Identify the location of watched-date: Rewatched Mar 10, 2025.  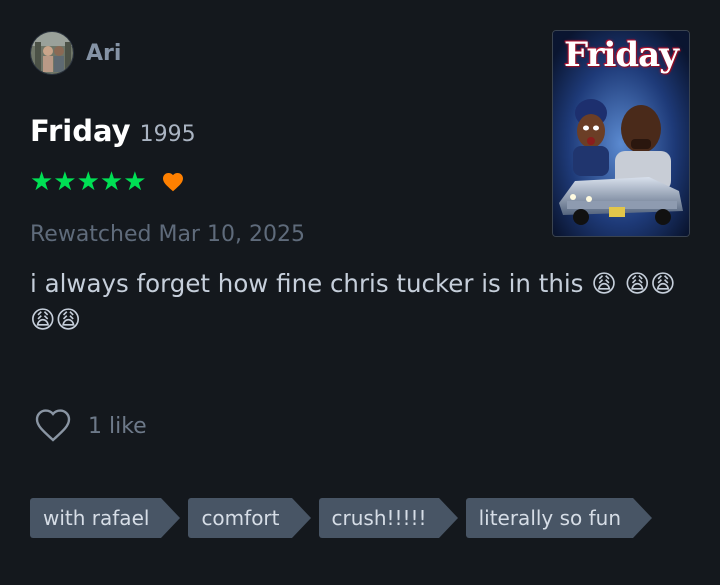
(167, 234).